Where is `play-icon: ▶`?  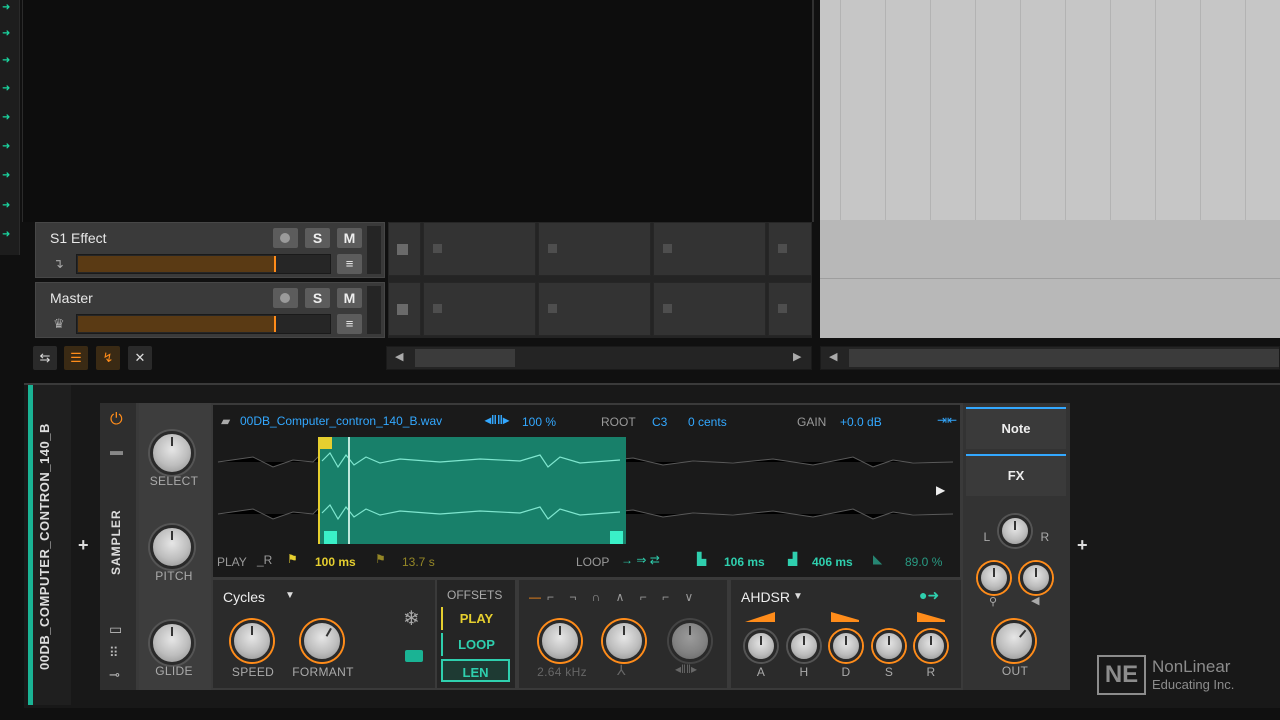 play-icon: ▶ is located at coordinates (940, 490).